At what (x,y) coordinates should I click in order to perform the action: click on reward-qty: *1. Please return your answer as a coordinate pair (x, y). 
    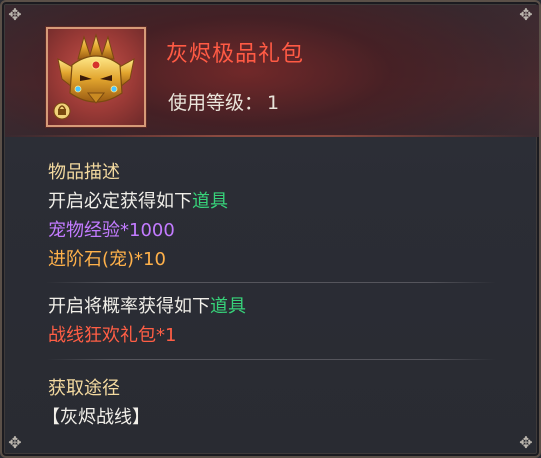
    Looking at the image, I should click on (166, 335).